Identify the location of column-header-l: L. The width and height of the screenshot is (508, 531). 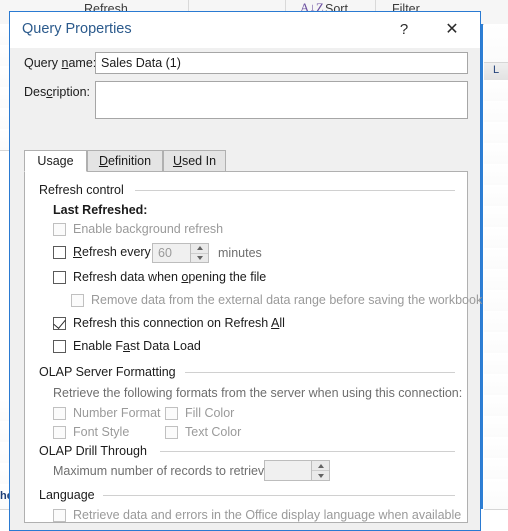
(496, 71).